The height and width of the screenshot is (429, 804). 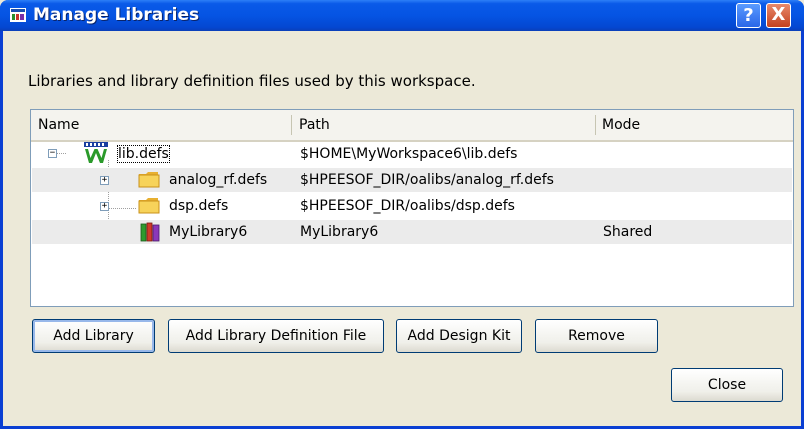 I want to click on column-header-path: Path, so click(x=314, y=125).